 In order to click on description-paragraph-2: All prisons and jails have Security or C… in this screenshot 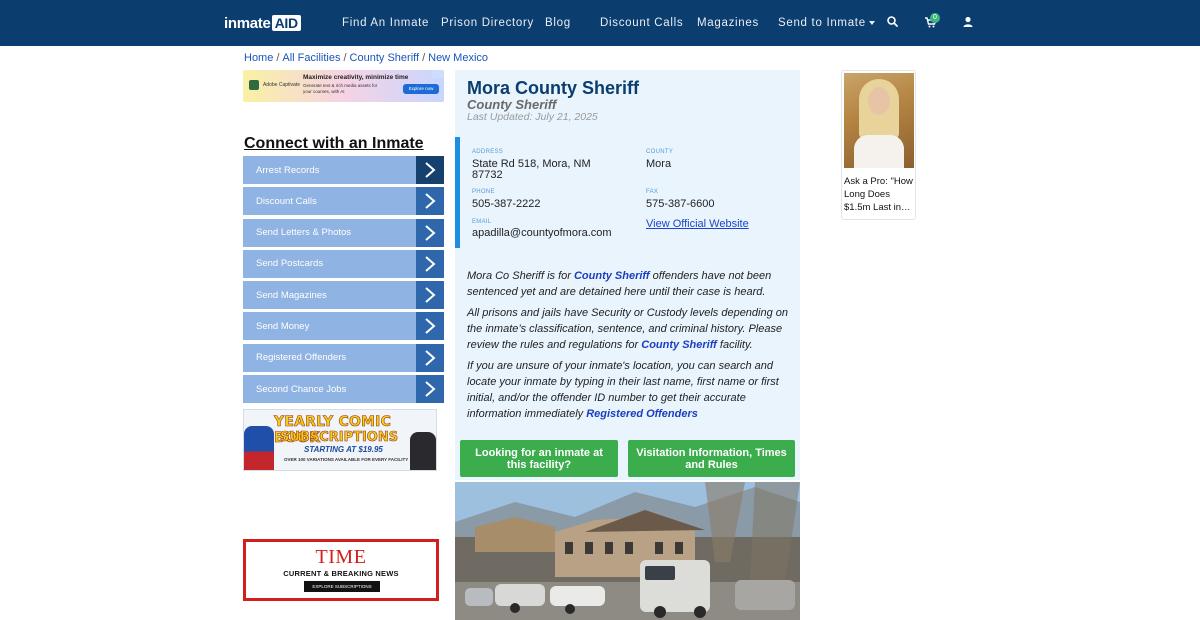, I will do `click(632, 329)`.